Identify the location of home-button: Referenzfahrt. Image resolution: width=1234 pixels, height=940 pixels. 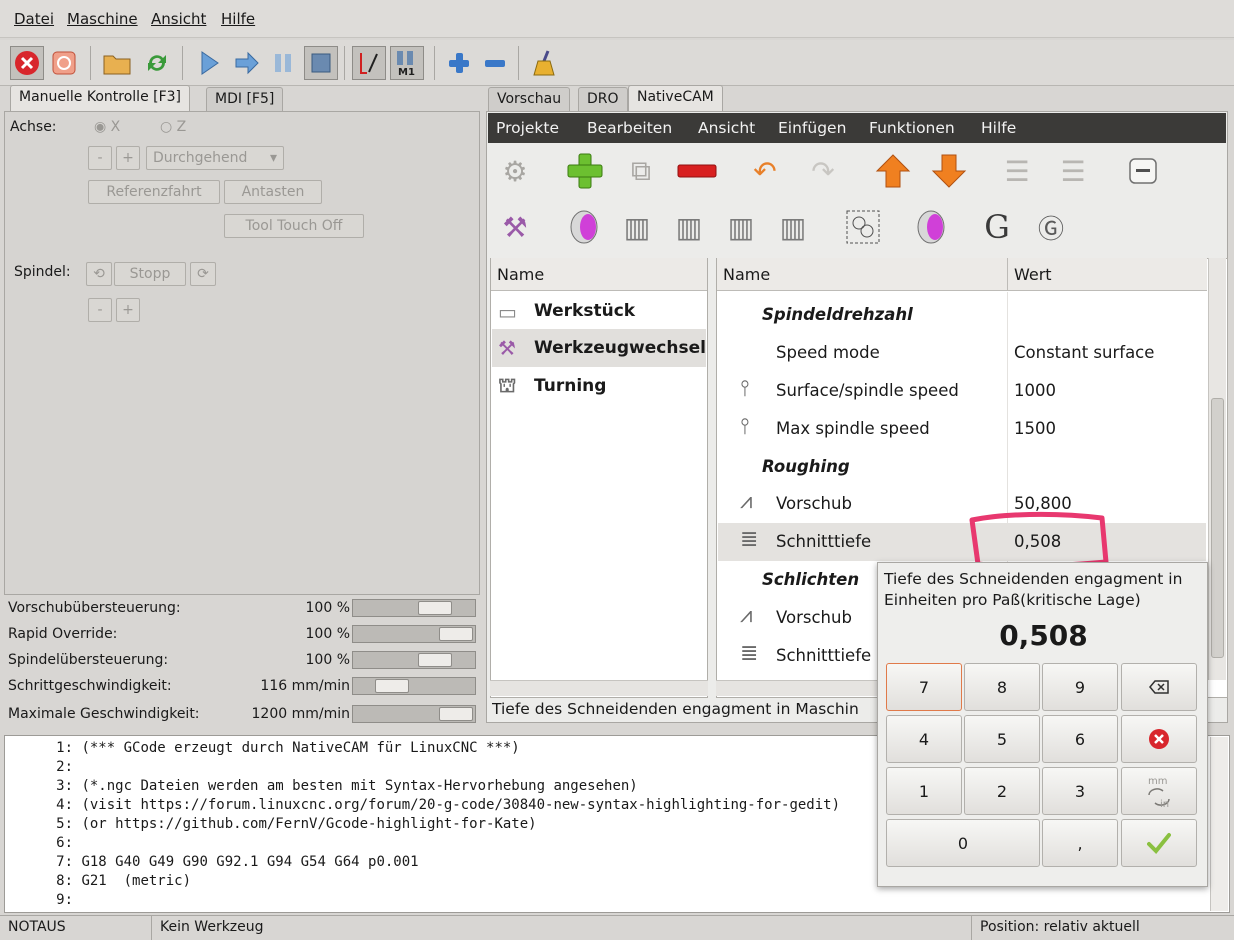
(154, 192).